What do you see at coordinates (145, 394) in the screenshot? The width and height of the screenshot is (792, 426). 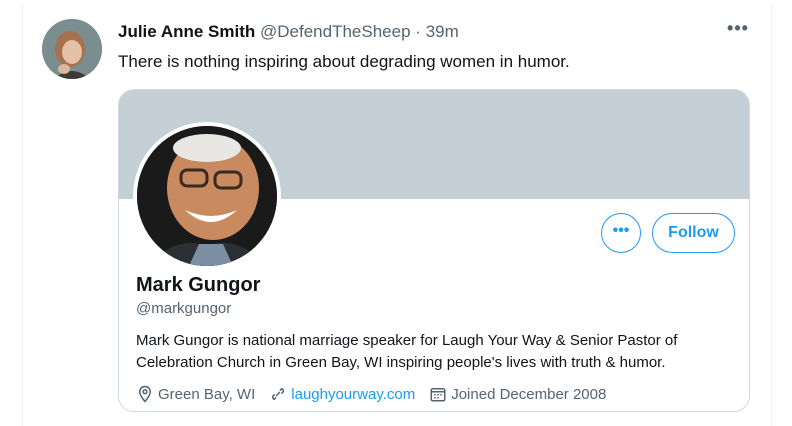 I see `location-pin-icon` at bounding box center [145, 394].